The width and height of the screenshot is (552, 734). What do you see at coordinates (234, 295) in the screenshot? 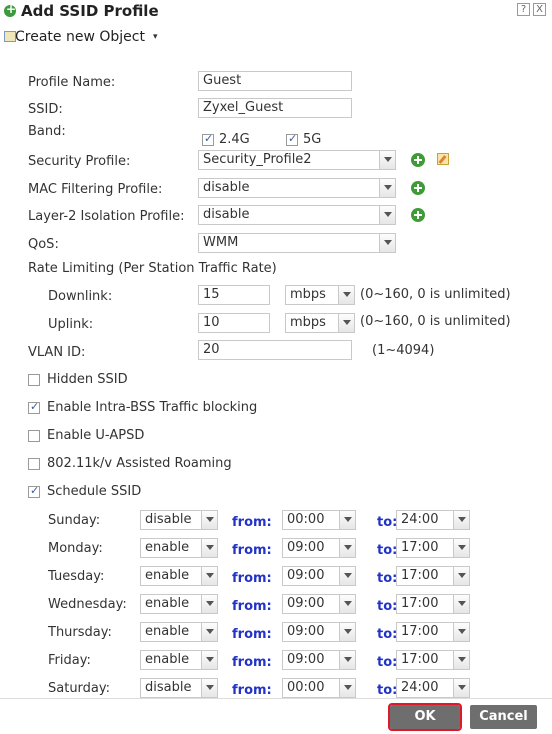
I see `downlink-input: 15` at bounding box center [234, 295].